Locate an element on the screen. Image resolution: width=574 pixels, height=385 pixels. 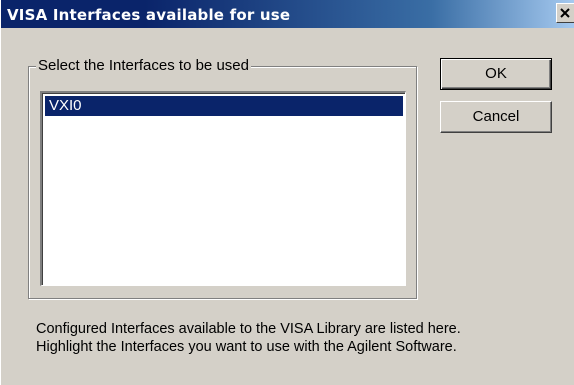
ok-button: OK is located at coordinates (496, 74).